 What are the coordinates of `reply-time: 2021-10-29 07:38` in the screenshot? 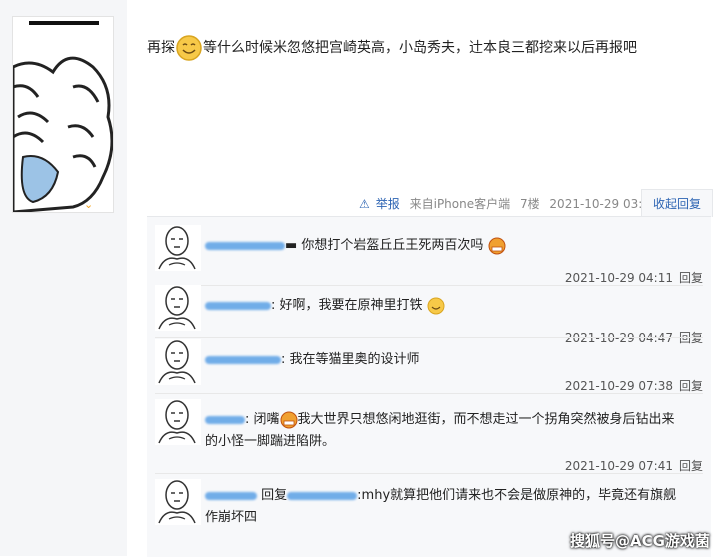 It's located at (618, 386).